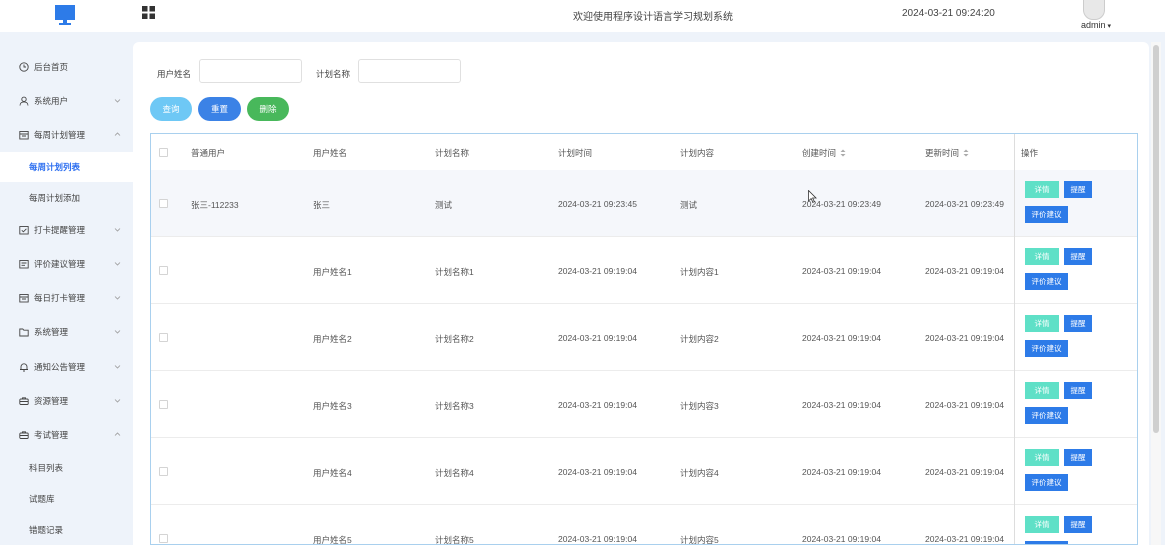  Describe the element at coordinates (208, 153) in the screenshot. I see `column-header-user: 普通用户` at that location.